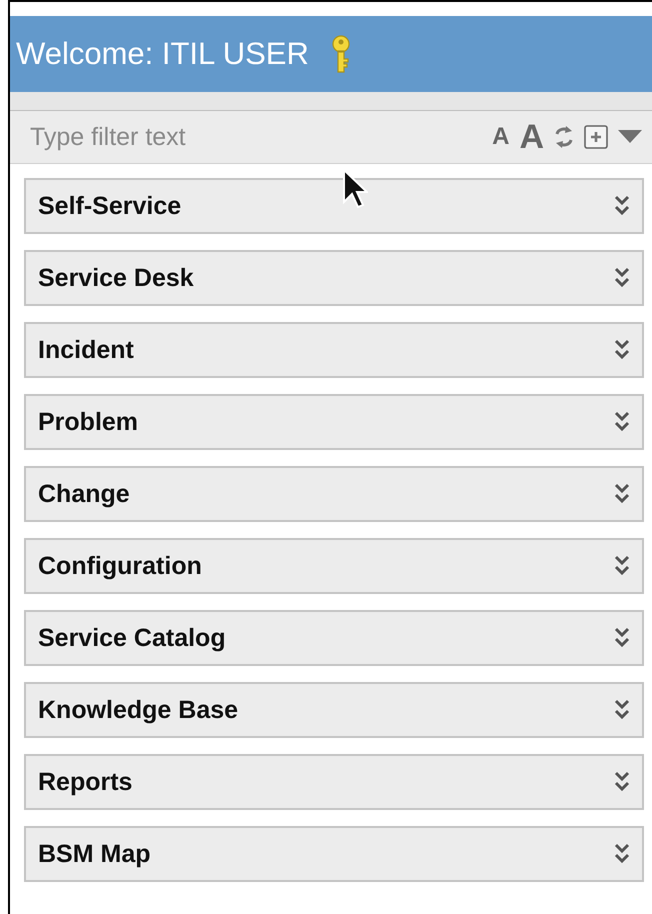 The image size is (652, 914). I want to click on section-header: Knowledge Base, so click(334, 710).